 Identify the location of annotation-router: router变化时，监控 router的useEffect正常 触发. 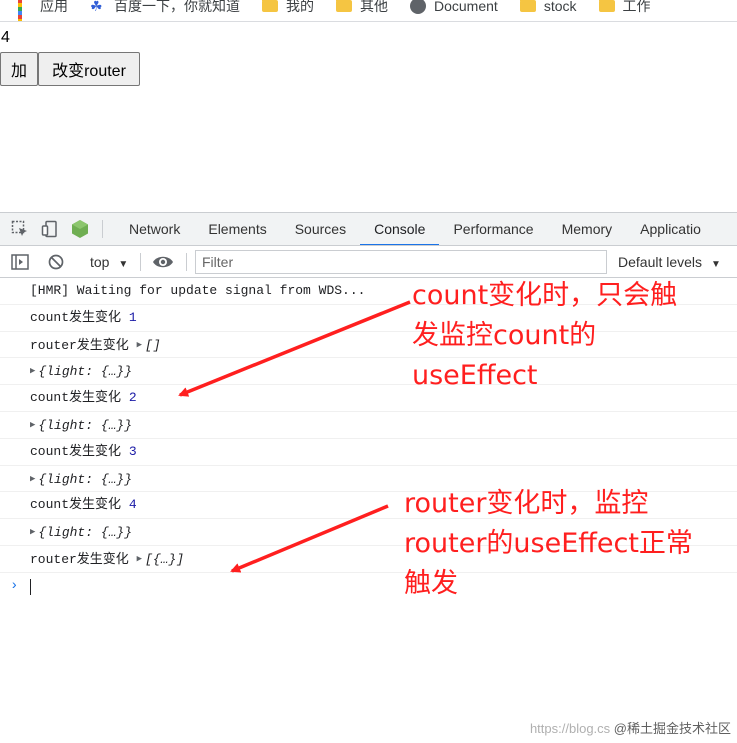
(548, 544).